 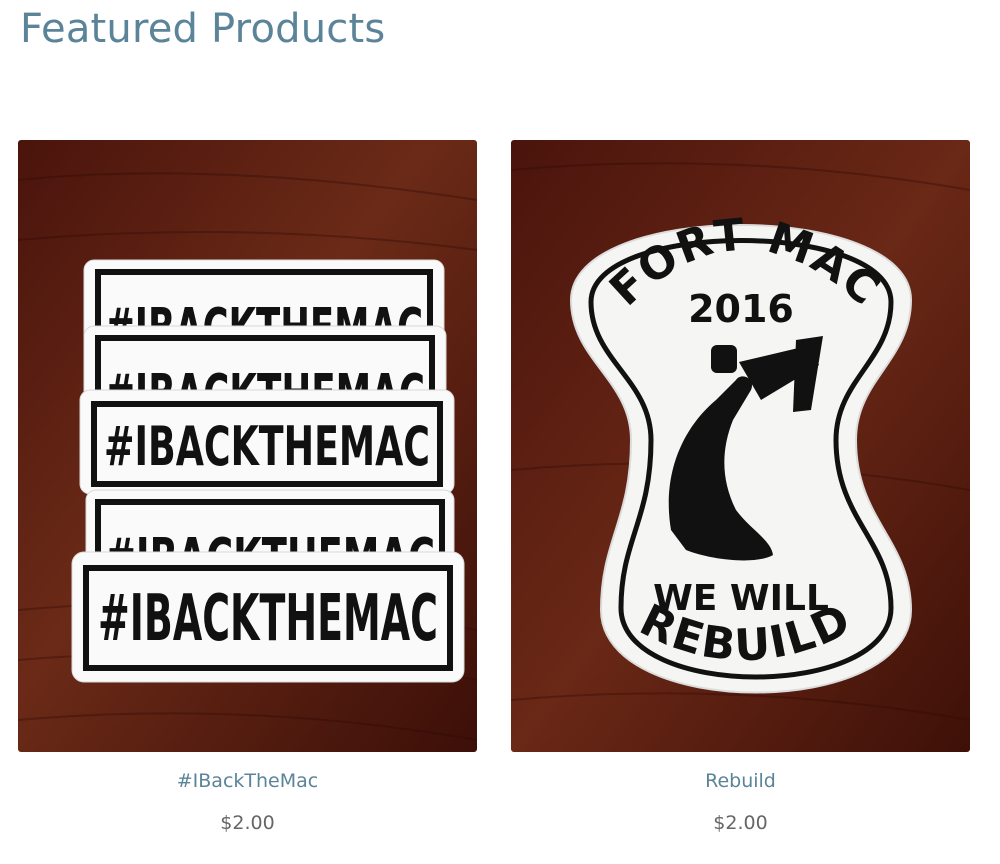 What do you see at coordinates (741, 309) in the screenshot?
I see `sticker-year-text: 2016` at bounding box center [741, 309].